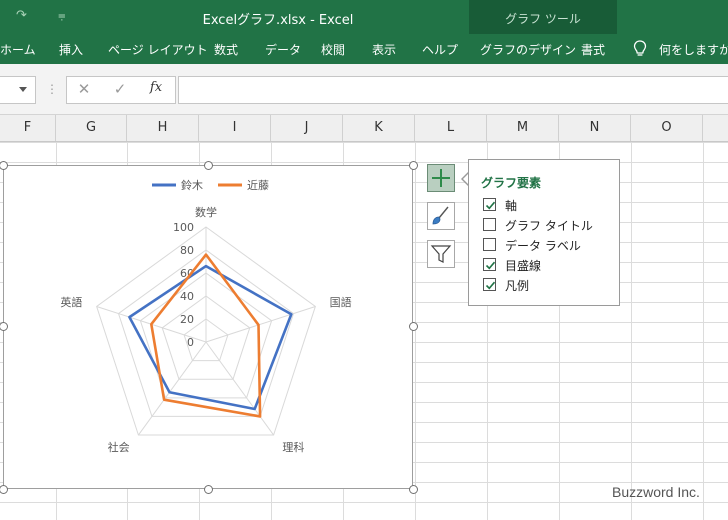 Image resolution: width=728 pixels, height=520 pixels. Describe the element at coordinates (62, 15) in the screenshot. I see `customize-qat-icon: ⩦` at that location.